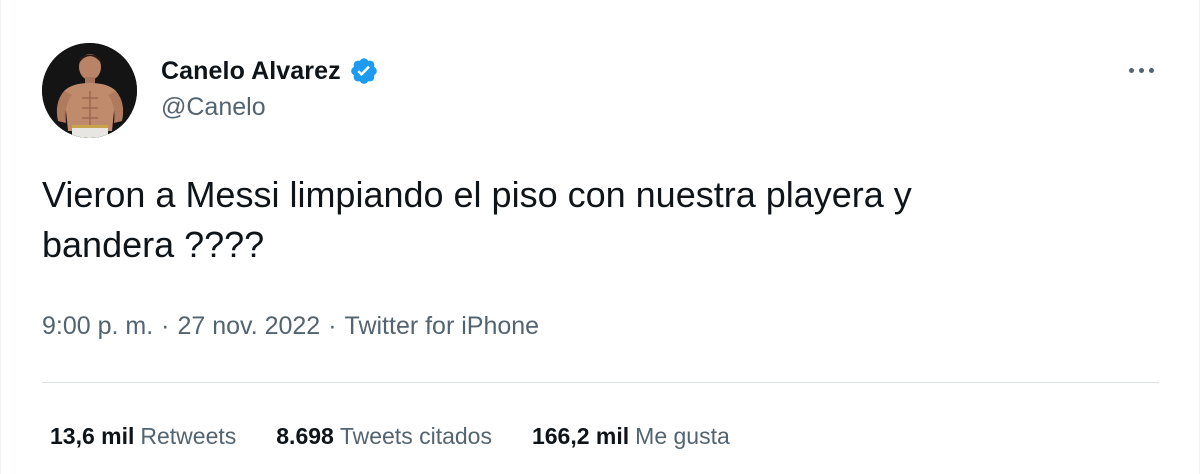 This screenshot has width=1200, height=474. I want to click on tweet-time: 9:00 p. m., so click(97, 326).